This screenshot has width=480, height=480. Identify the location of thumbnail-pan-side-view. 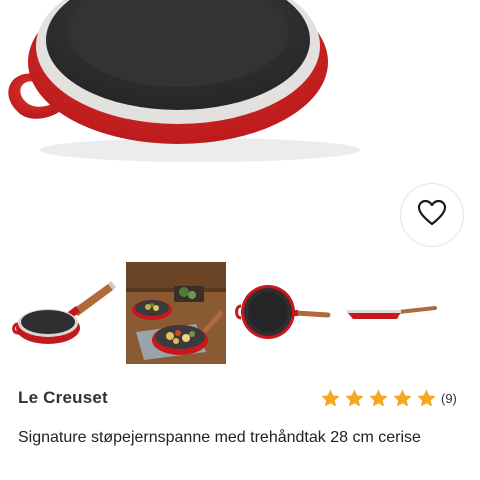
(65, 313).